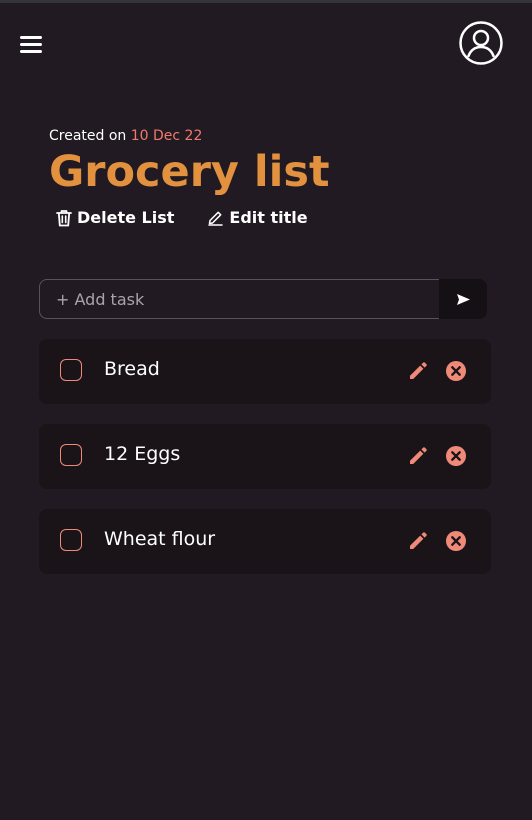 This screenshot has height=820, width=532. I want to click on add-task-form, so click(263, 299).